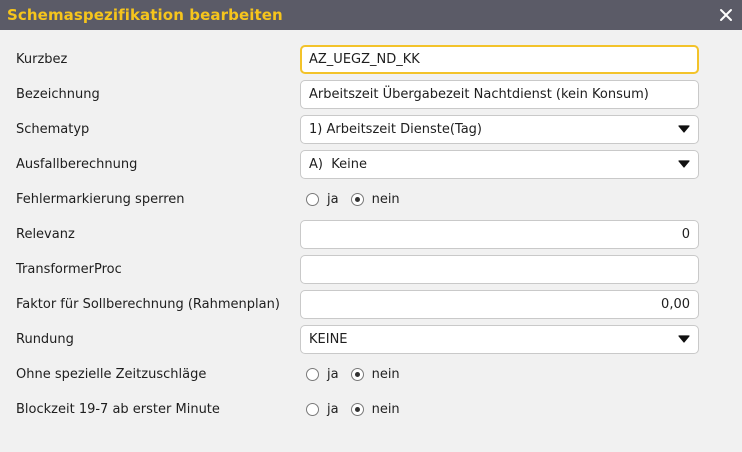 This screenshot has height=452, width=742. What do you see at coordinates (53, 129) in the screenshot?
I see `schematyp-label: Schematyp` at bounding box center [53, 129].